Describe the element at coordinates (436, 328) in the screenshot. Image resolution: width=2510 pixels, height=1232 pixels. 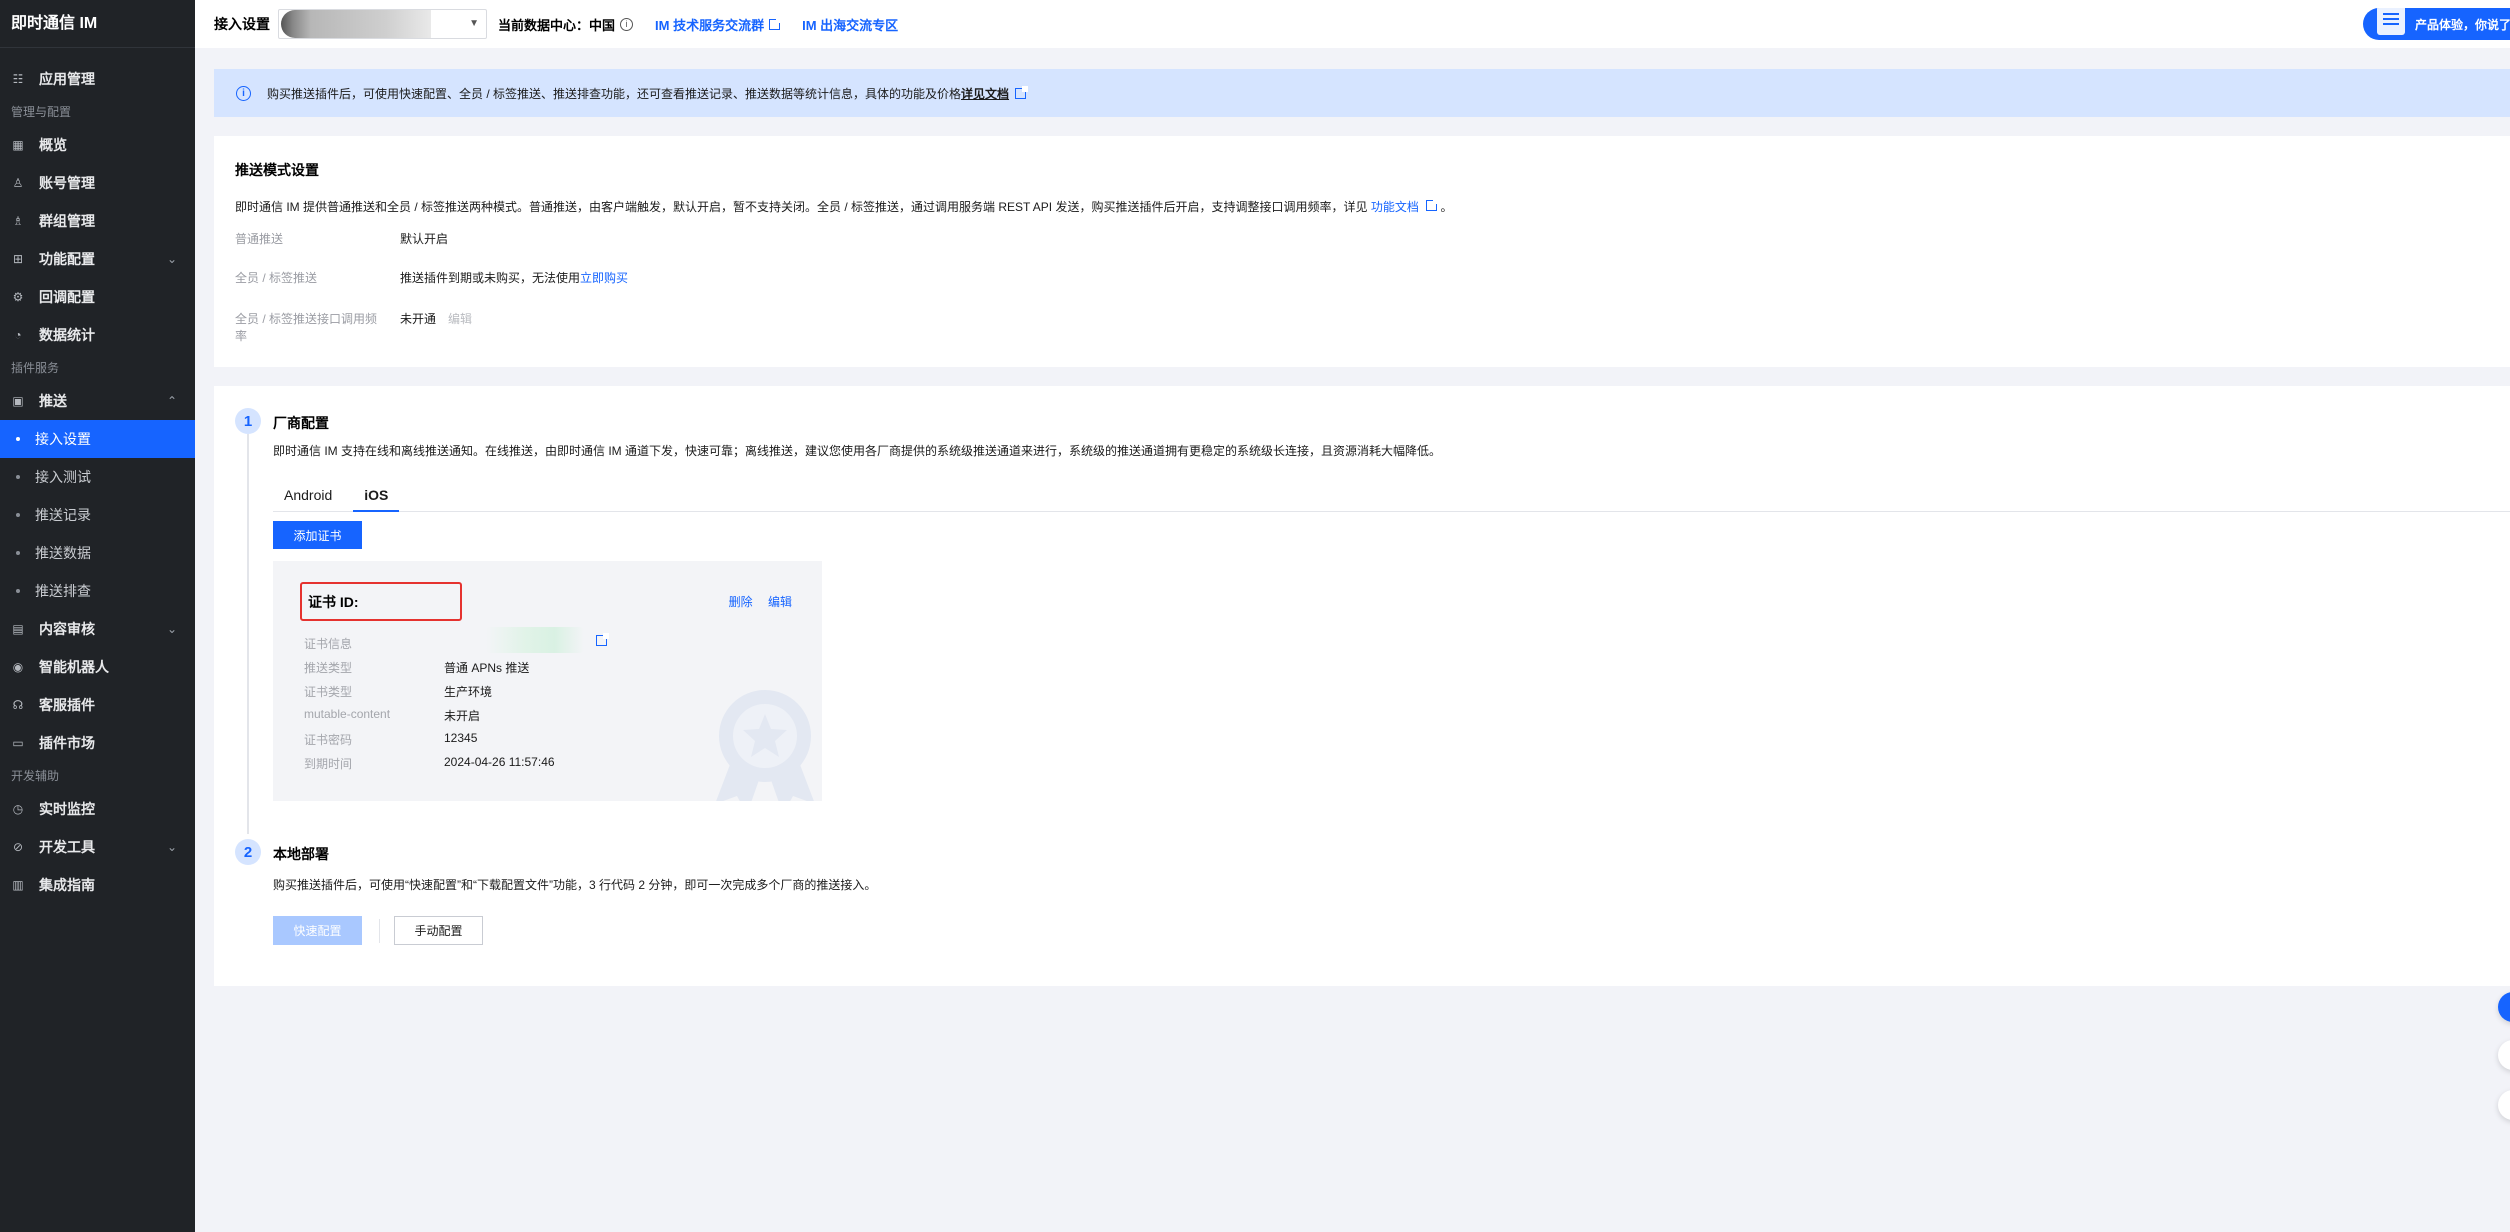
I see `setting-value: 未开通 编辑` at that location.